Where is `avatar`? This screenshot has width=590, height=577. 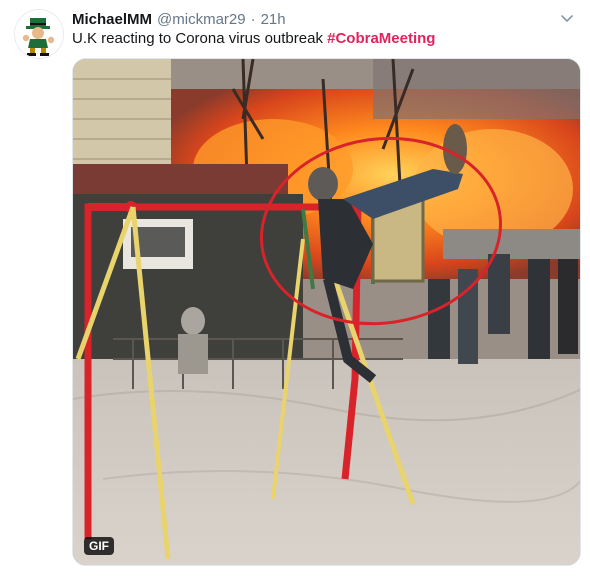
avatar is located at coordinates (39, 34).